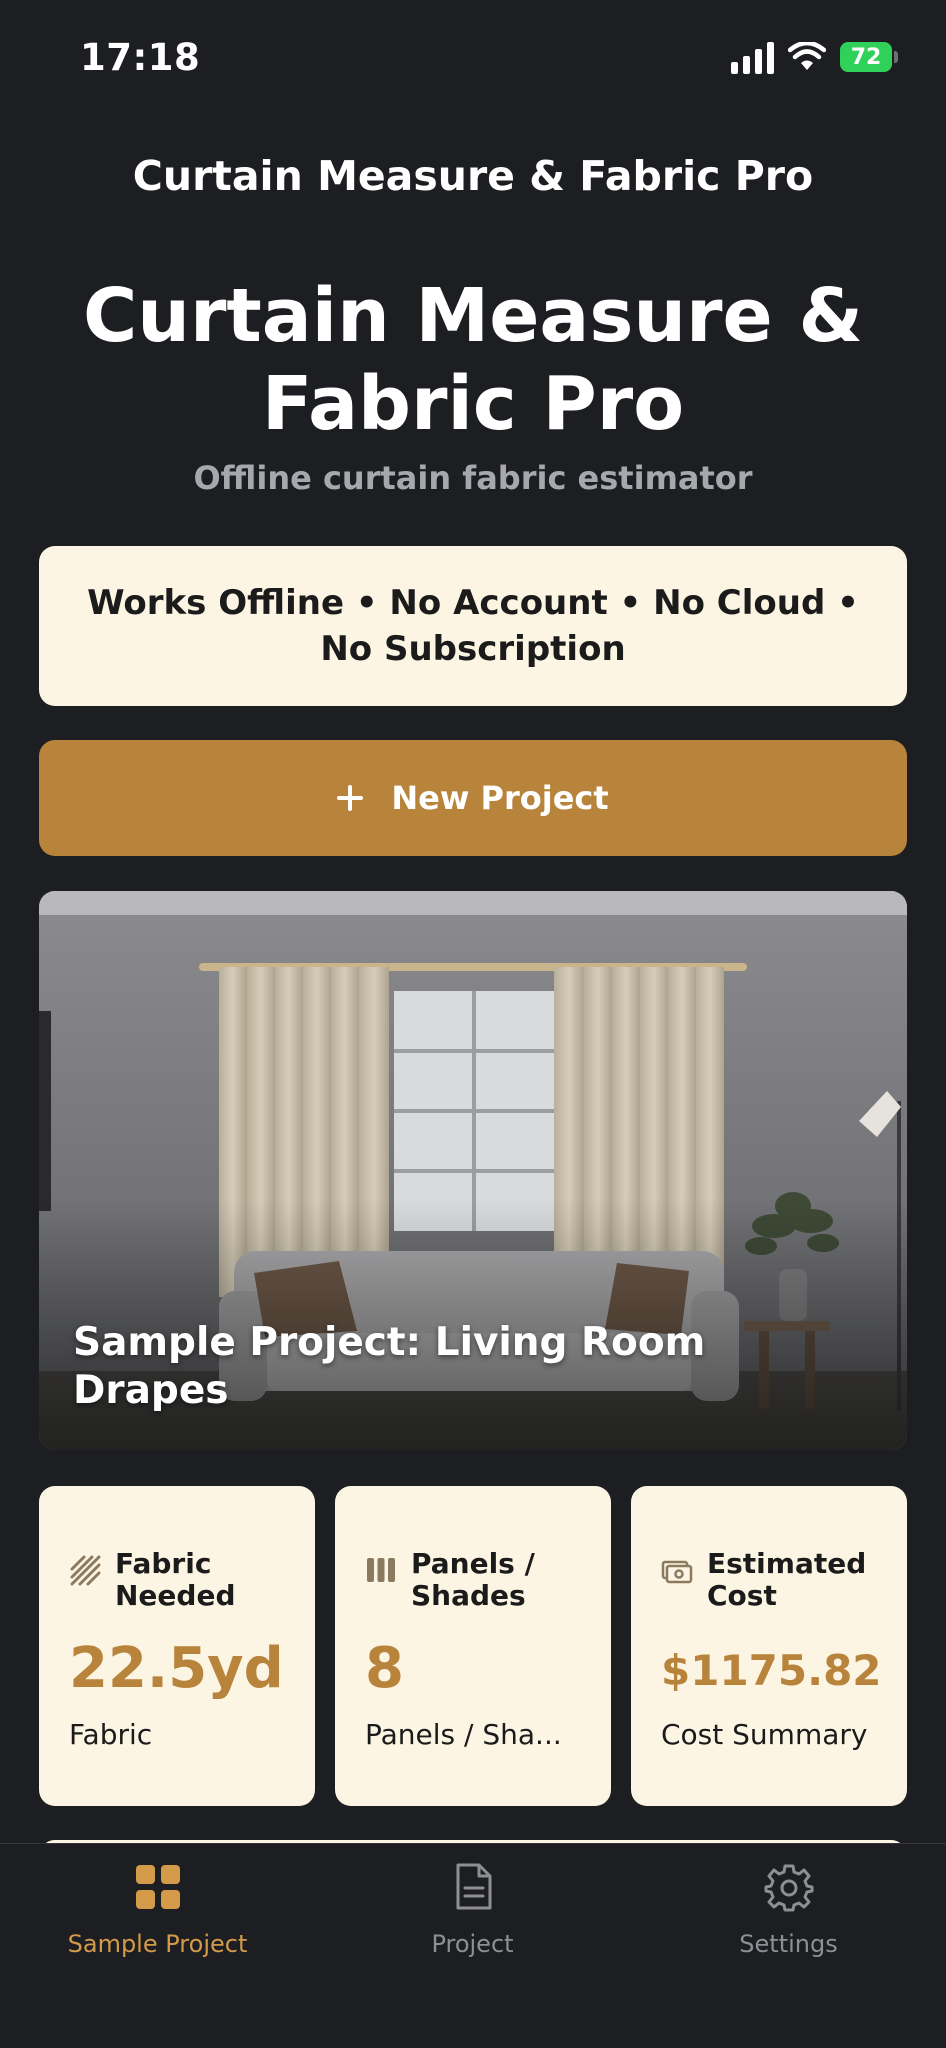 This screenshot has height=2048, width=946. I want to click on battery-percent: 72, so click(866, 57).